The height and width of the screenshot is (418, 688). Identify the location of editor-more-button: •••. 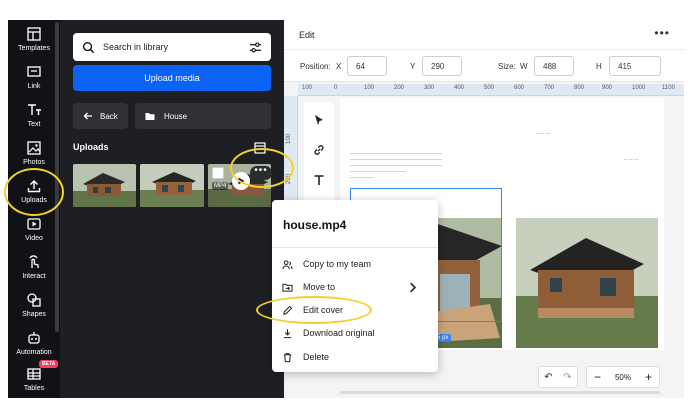
(662, 33).